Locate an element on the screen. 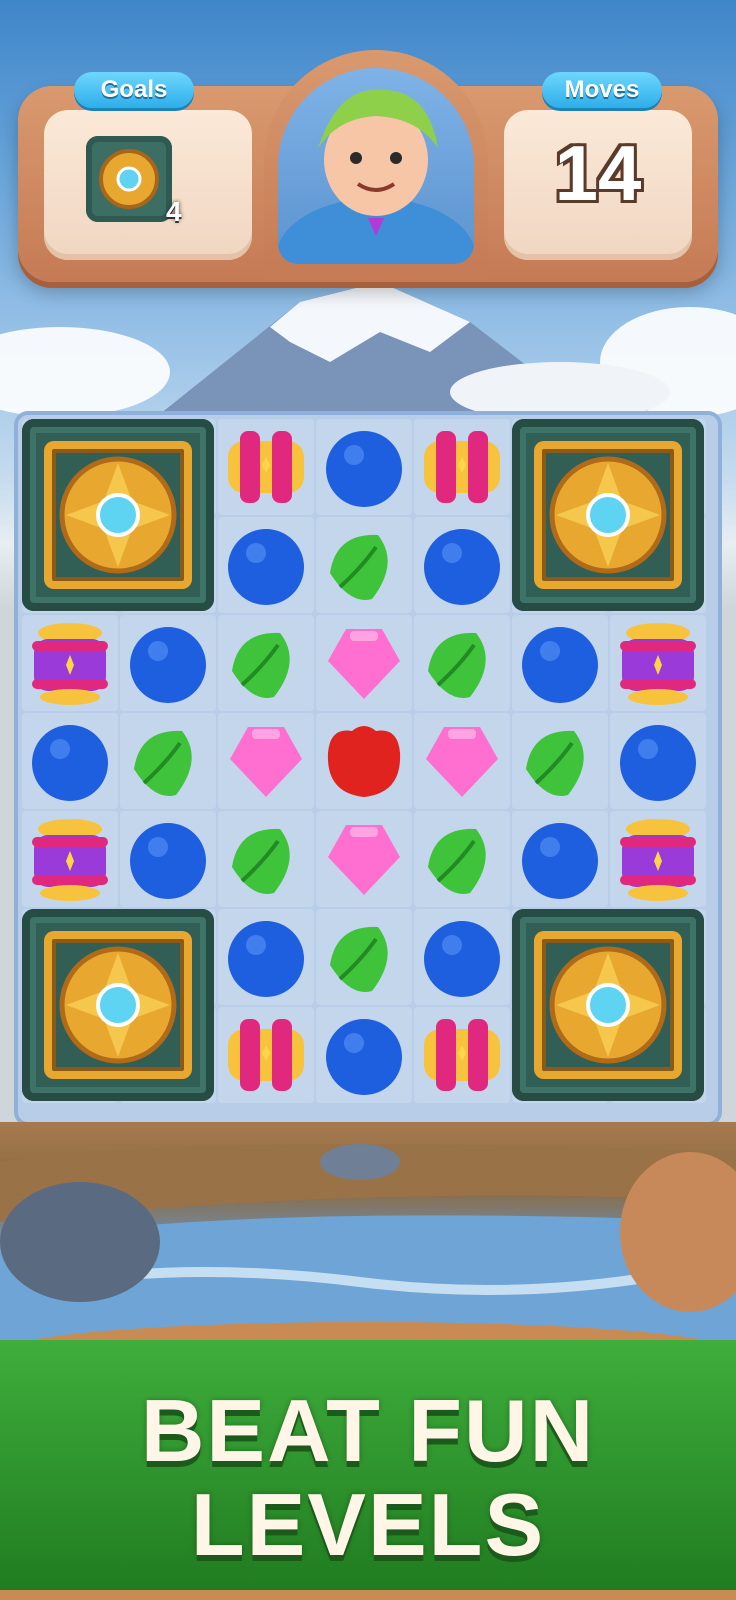 This screenshot has height=1600, width=736. goal-count: 4 is located at coordinates (174, 211).